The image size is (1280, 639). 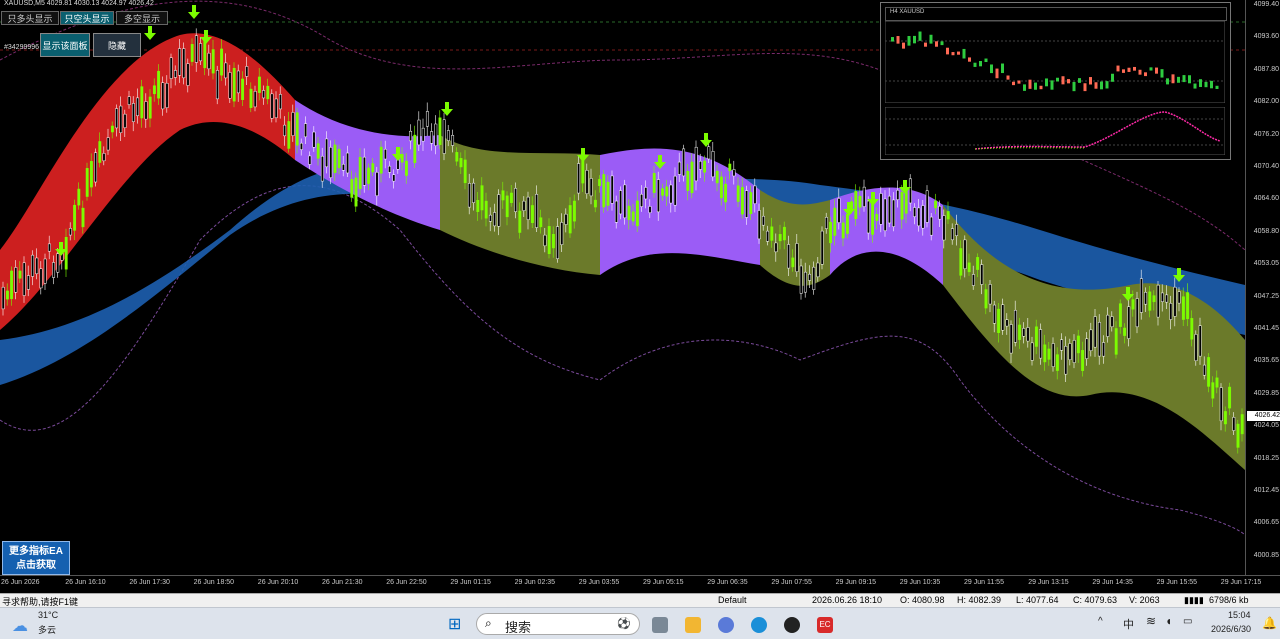 I want to click on volume-icon: ◖, so click(x=1168, y=621).